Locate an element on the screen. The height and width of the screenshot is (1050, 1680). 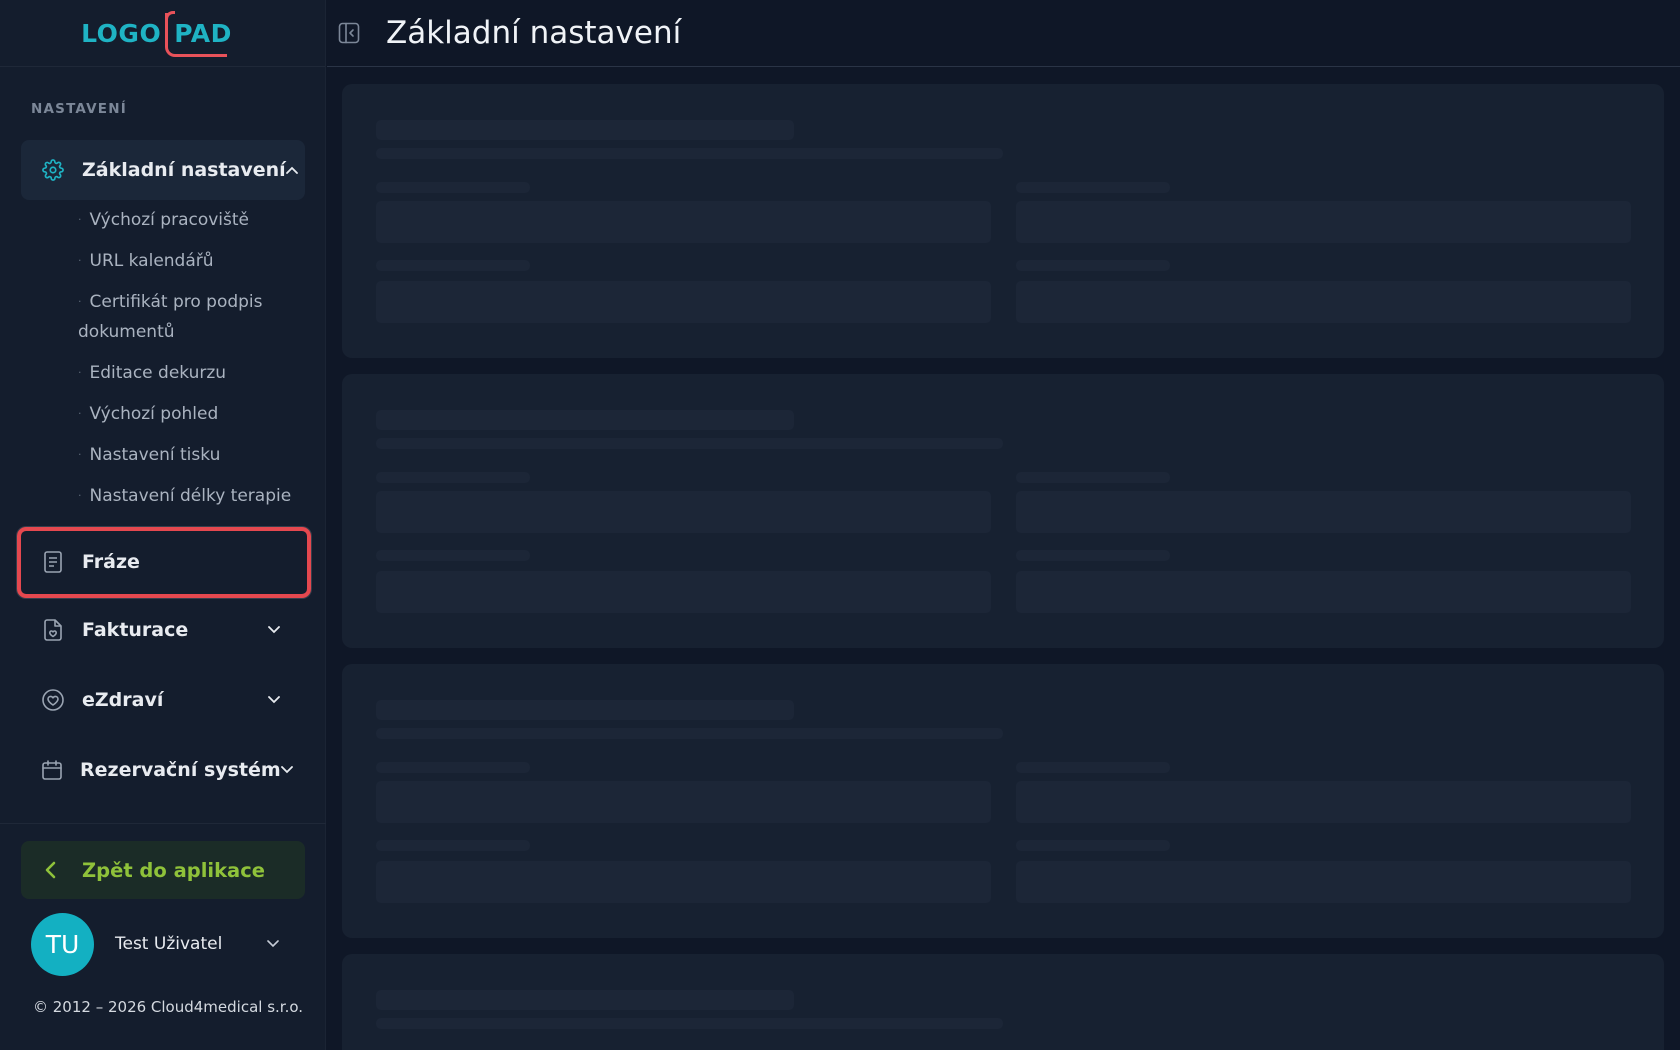
logo-area: LOGO PAD is located at coordinates (162, 33).